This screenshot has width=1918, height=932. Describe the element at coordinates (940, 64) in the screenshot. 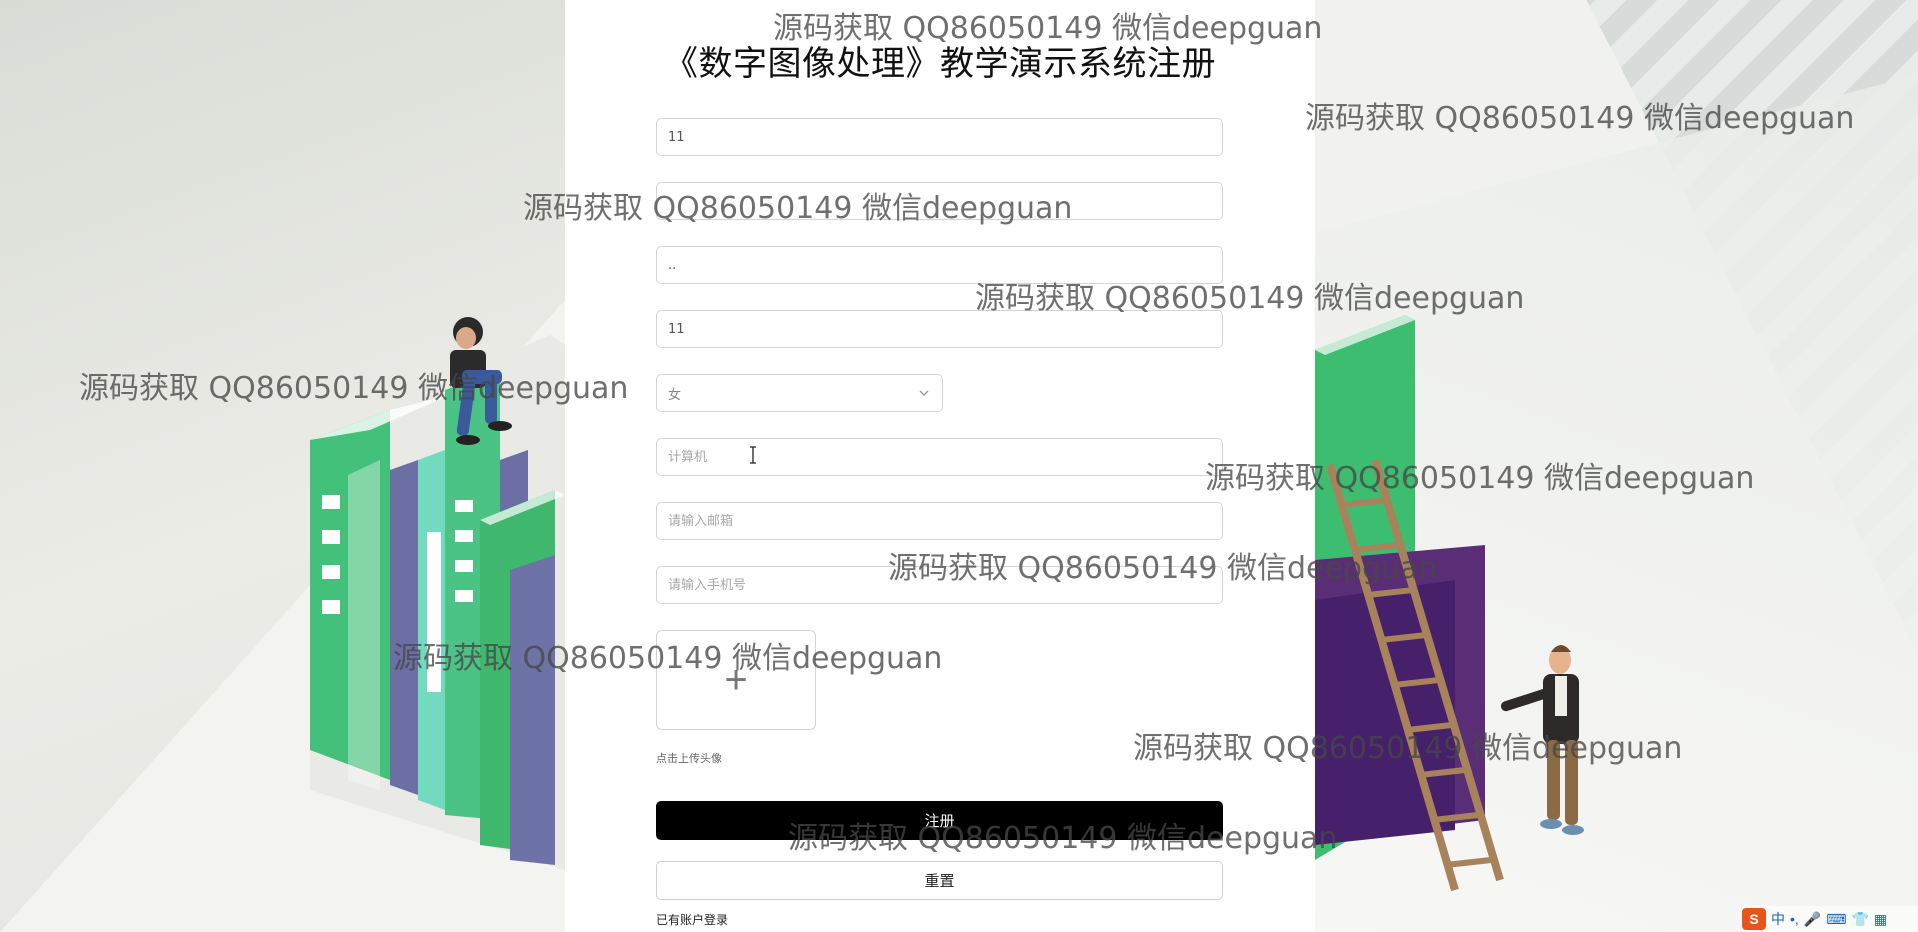

I see `page-title: 《数字图像处理》教学演示系统注册` at that location.